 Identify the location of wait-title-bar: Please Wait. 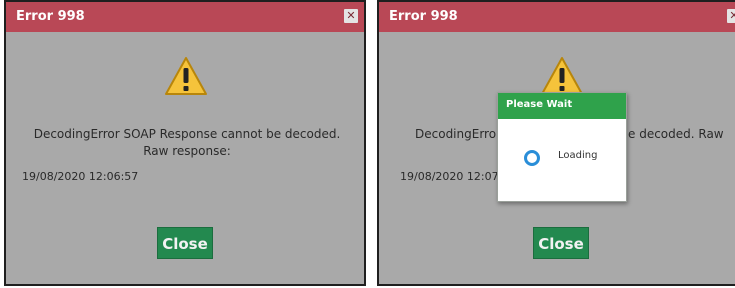
(562, 106).